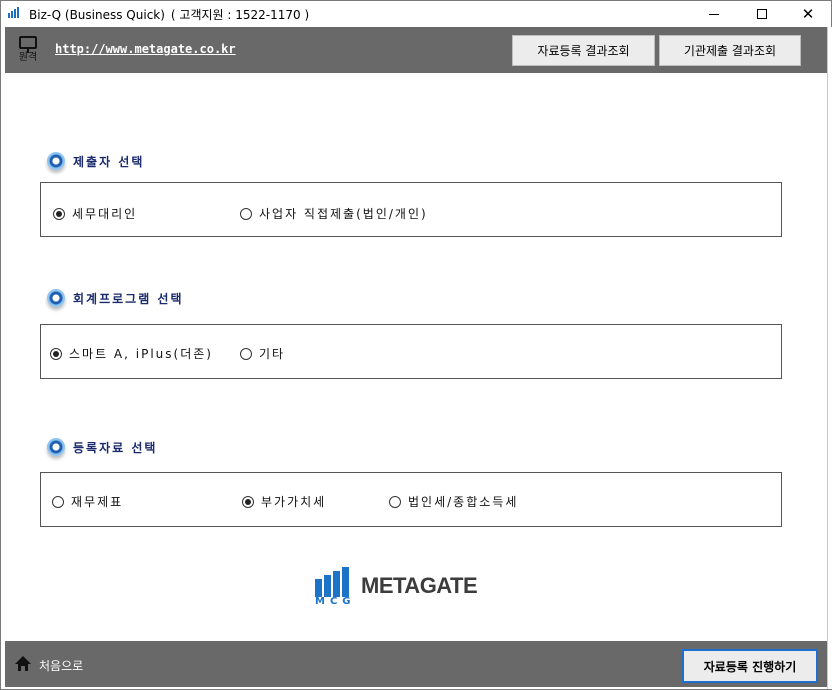 Image resolution: width=832 pixels, height=690 pixels. What do you see at coordinates (97, 502) in the screenshot?
I see `radio-label: 재무제표` at bounding box center [97, 502].